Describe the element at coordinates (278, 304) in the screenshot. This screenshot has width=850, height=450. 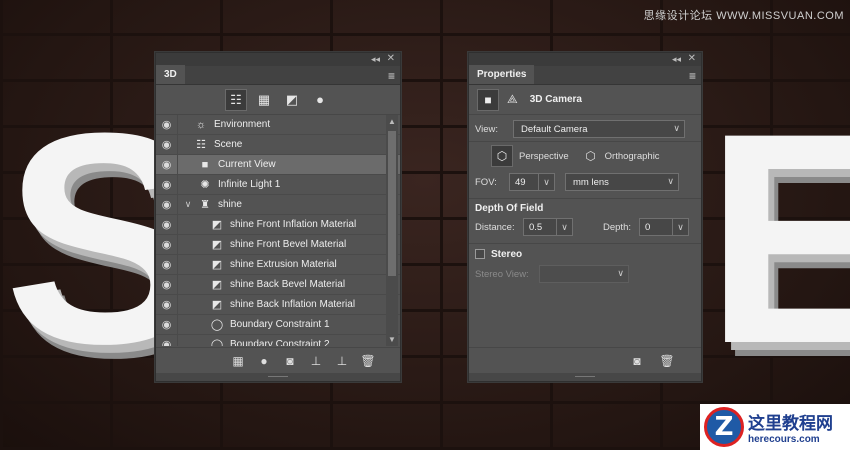
I see `tree-row: ◉ ◩ shine Back Inflation Material` at that location.